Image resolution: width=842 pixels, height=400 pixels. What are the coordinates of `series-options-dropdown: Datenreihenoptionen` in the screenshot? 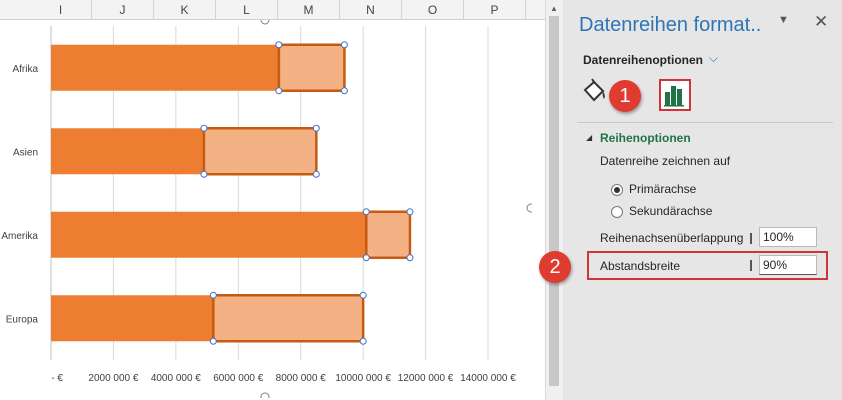 It's located at (643, 60).